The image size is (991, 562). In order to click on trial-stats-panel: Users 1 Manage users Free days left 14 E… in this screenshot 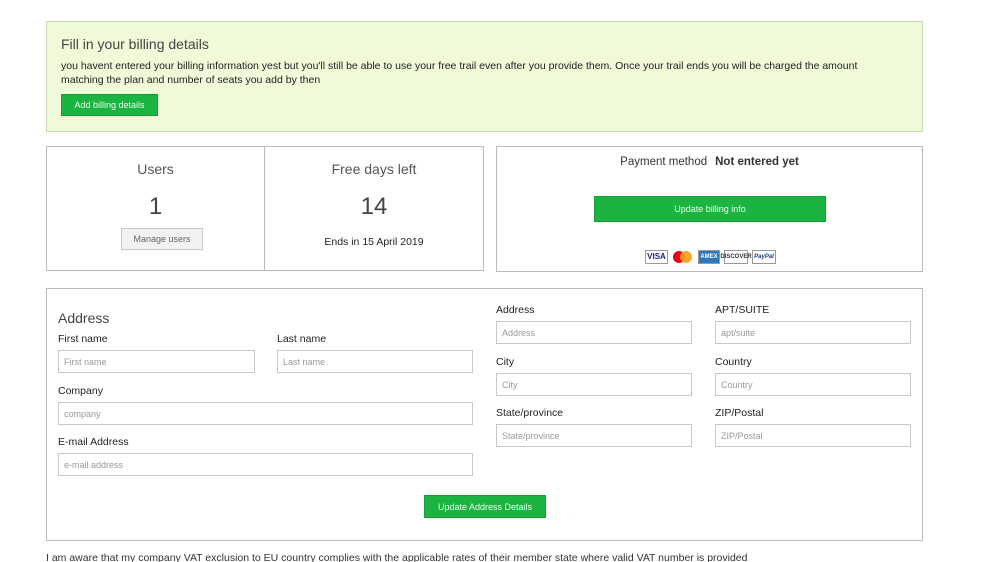, I will do `click(265, 208)`.